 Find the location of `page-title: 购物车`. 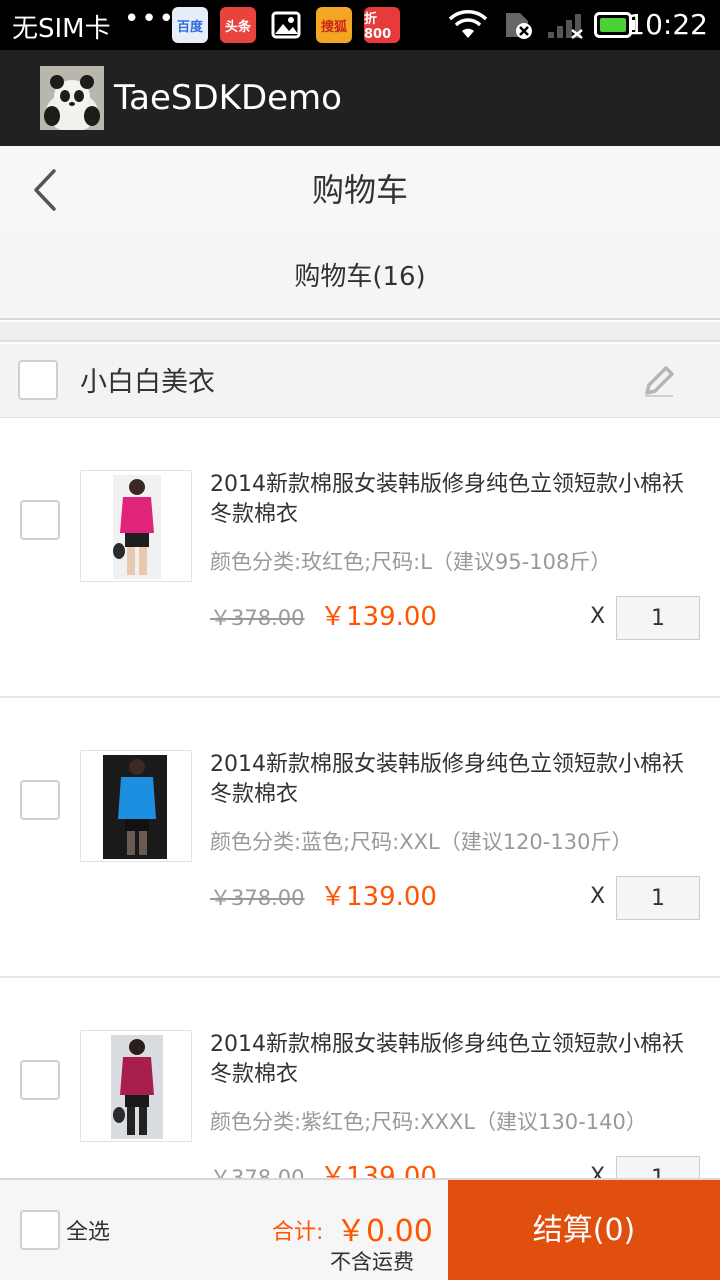

page-title: 购物车 is located at coordinates (359, 190).